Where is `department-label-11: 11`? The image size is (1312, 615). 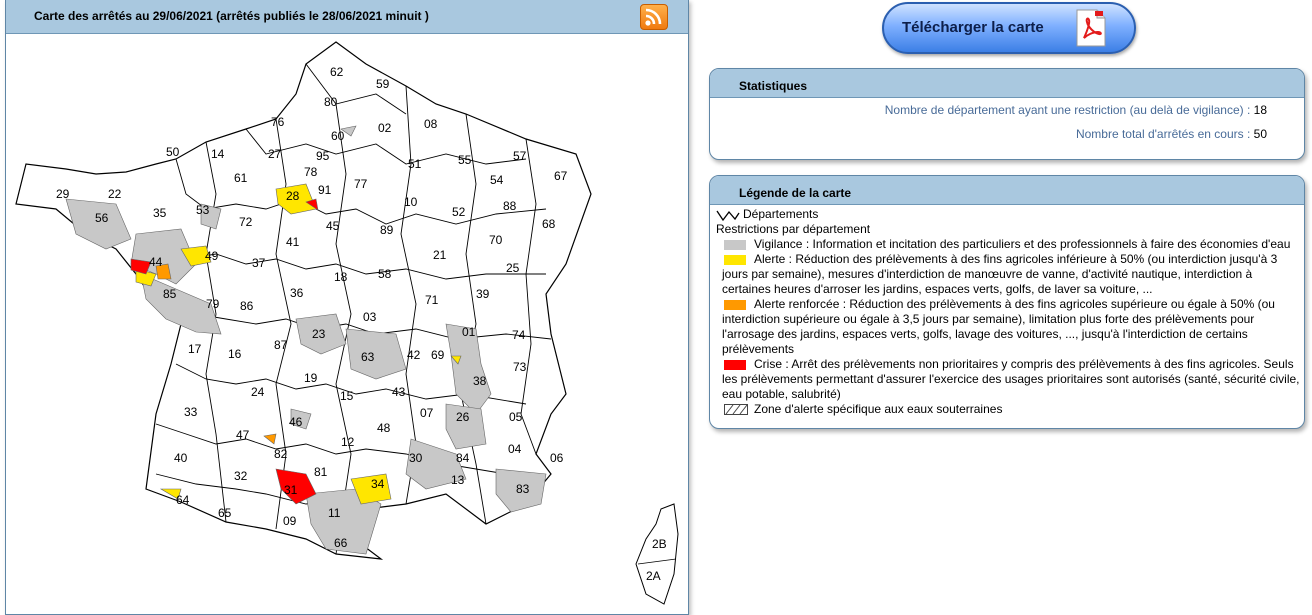
department-label-11: 11 is located at coordinates (334, 513).